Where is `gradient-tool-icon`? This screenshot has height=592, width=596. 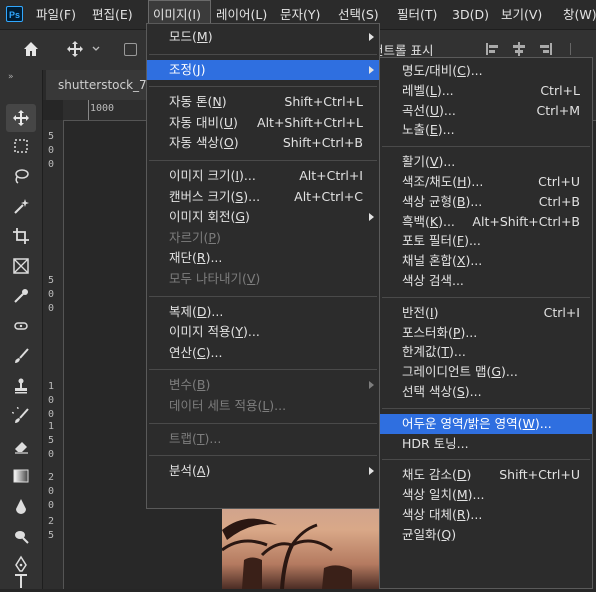
gradient-tool-icon is located at coordinates (21, 476).